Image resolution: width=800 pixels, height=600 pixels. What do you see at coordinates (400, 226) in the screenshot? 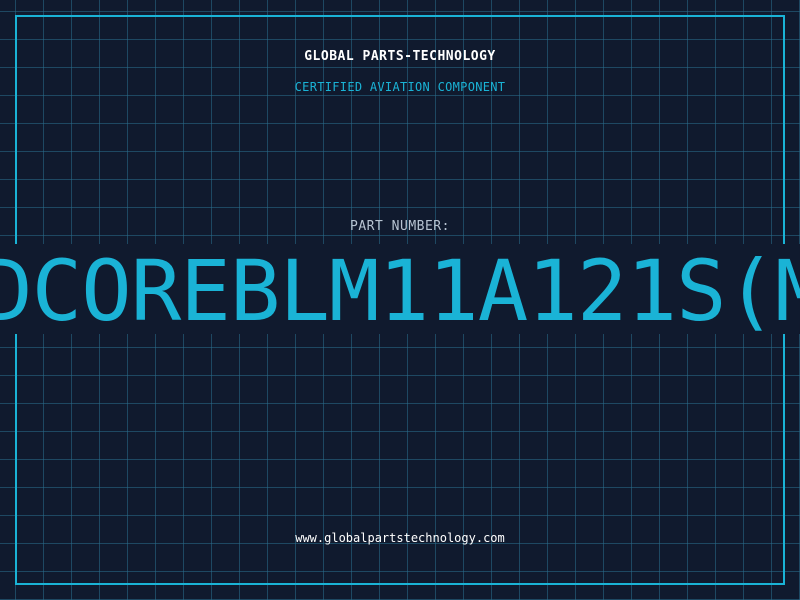
I see `part-number-label: PART NUMBER:` at bounding box center [400, 226].